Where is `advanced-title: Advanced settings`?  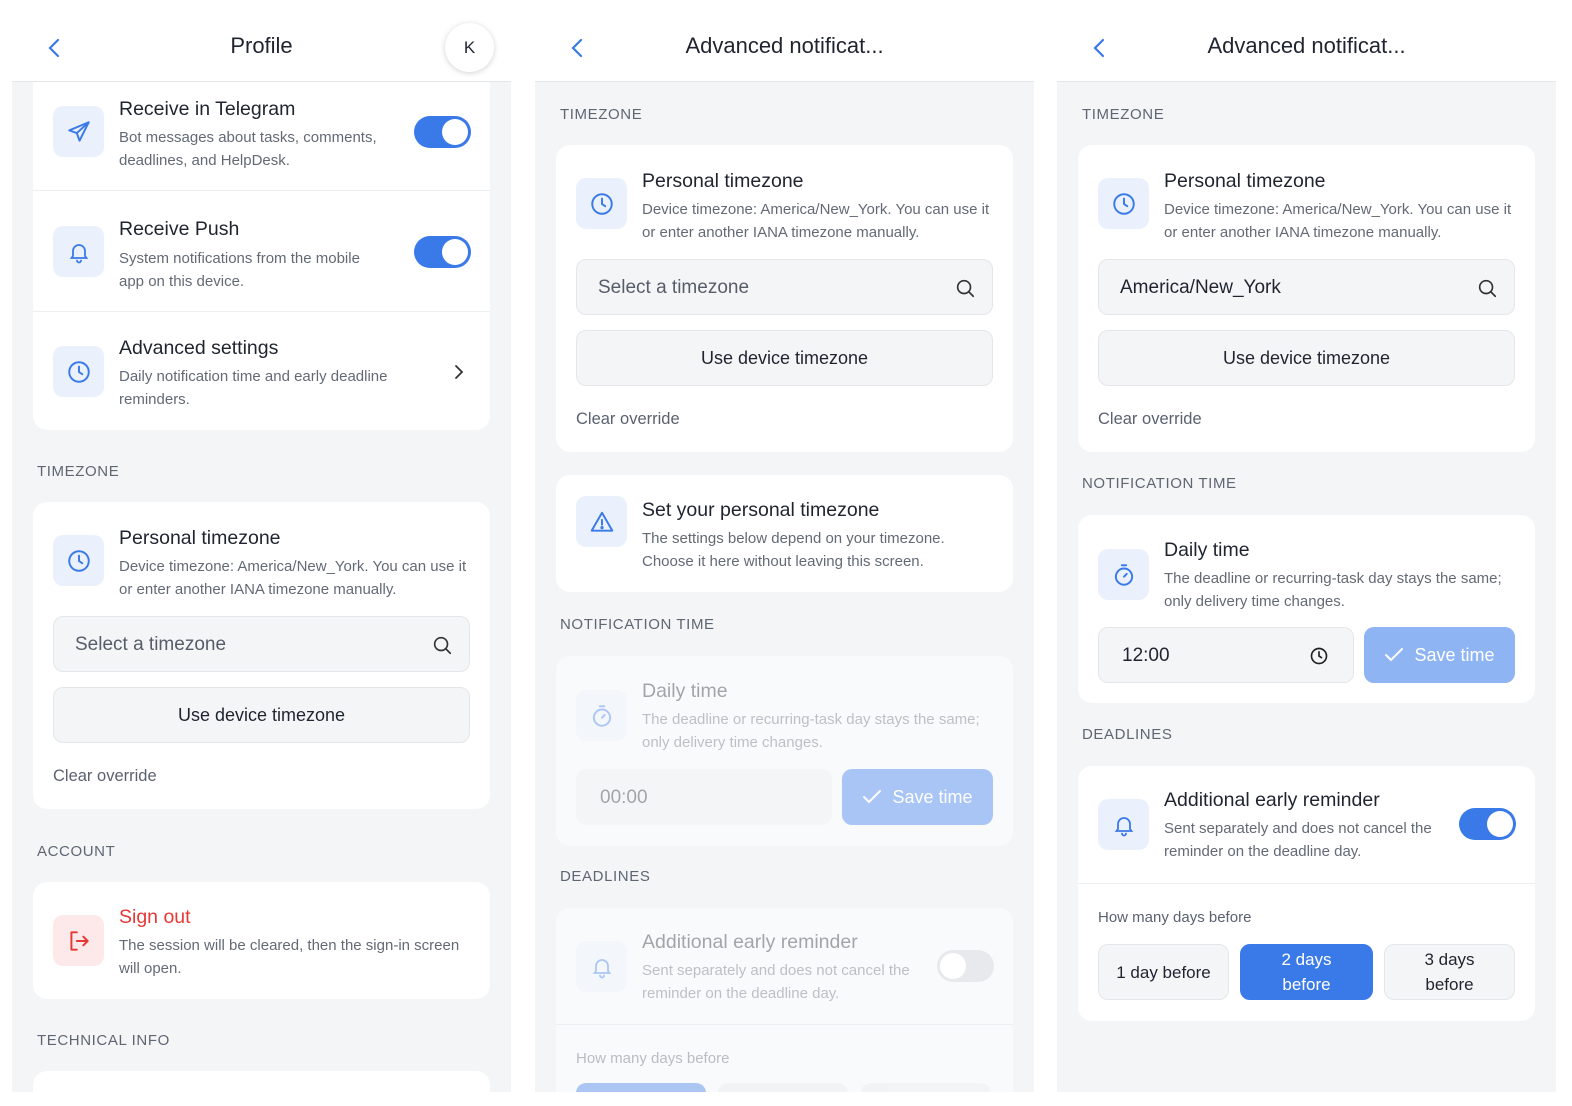
advanced-title: Advanced settings is located at coordinates (199, 348).